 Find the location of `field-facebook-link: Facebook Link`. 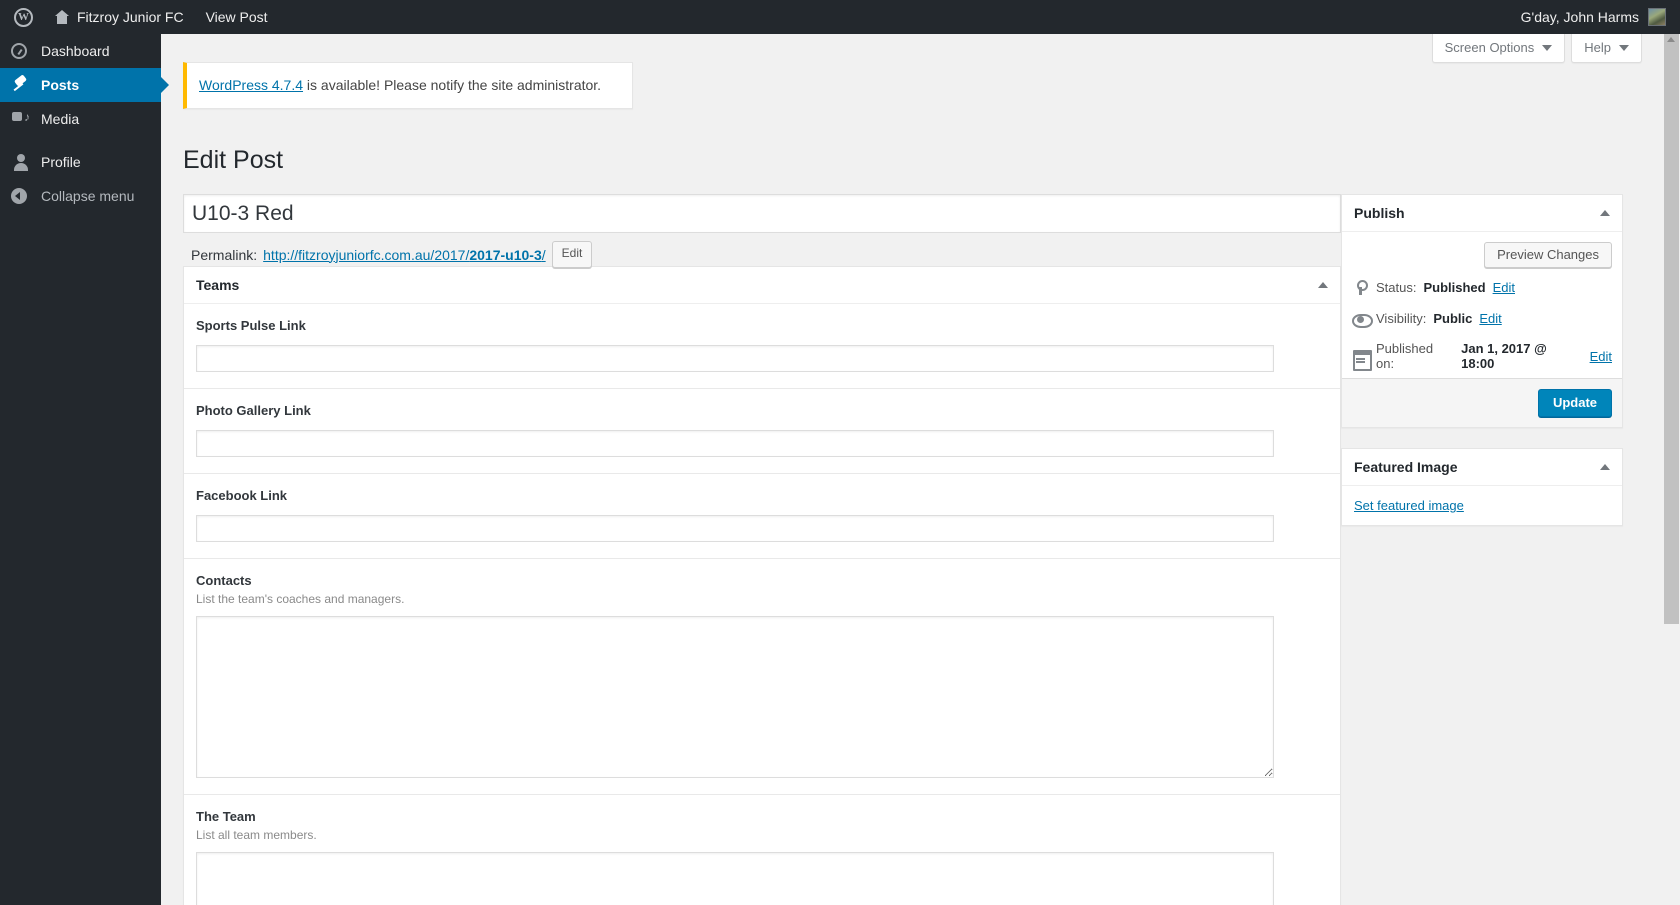

field-facebook-link: Facebook Link is located at coordinates (762, 516).